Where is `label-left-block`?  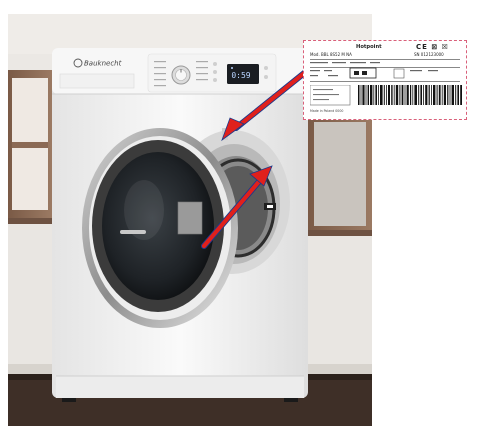 label-left-block is located at coordinates (330, 95).